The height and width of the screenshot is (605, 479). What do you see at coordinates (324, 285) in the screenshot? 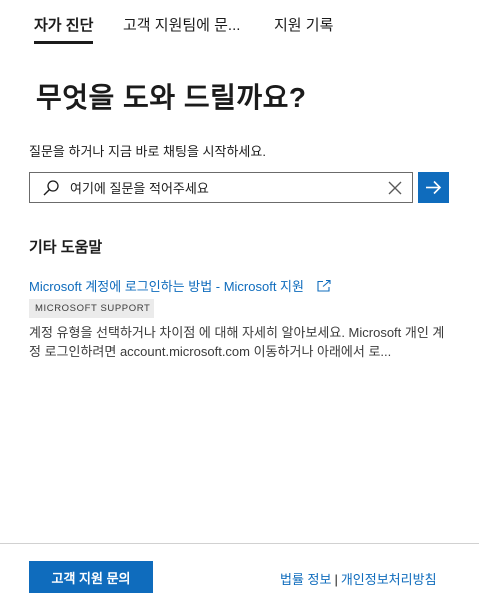
I see `open-external-icon` at bounding box center [324, 285].